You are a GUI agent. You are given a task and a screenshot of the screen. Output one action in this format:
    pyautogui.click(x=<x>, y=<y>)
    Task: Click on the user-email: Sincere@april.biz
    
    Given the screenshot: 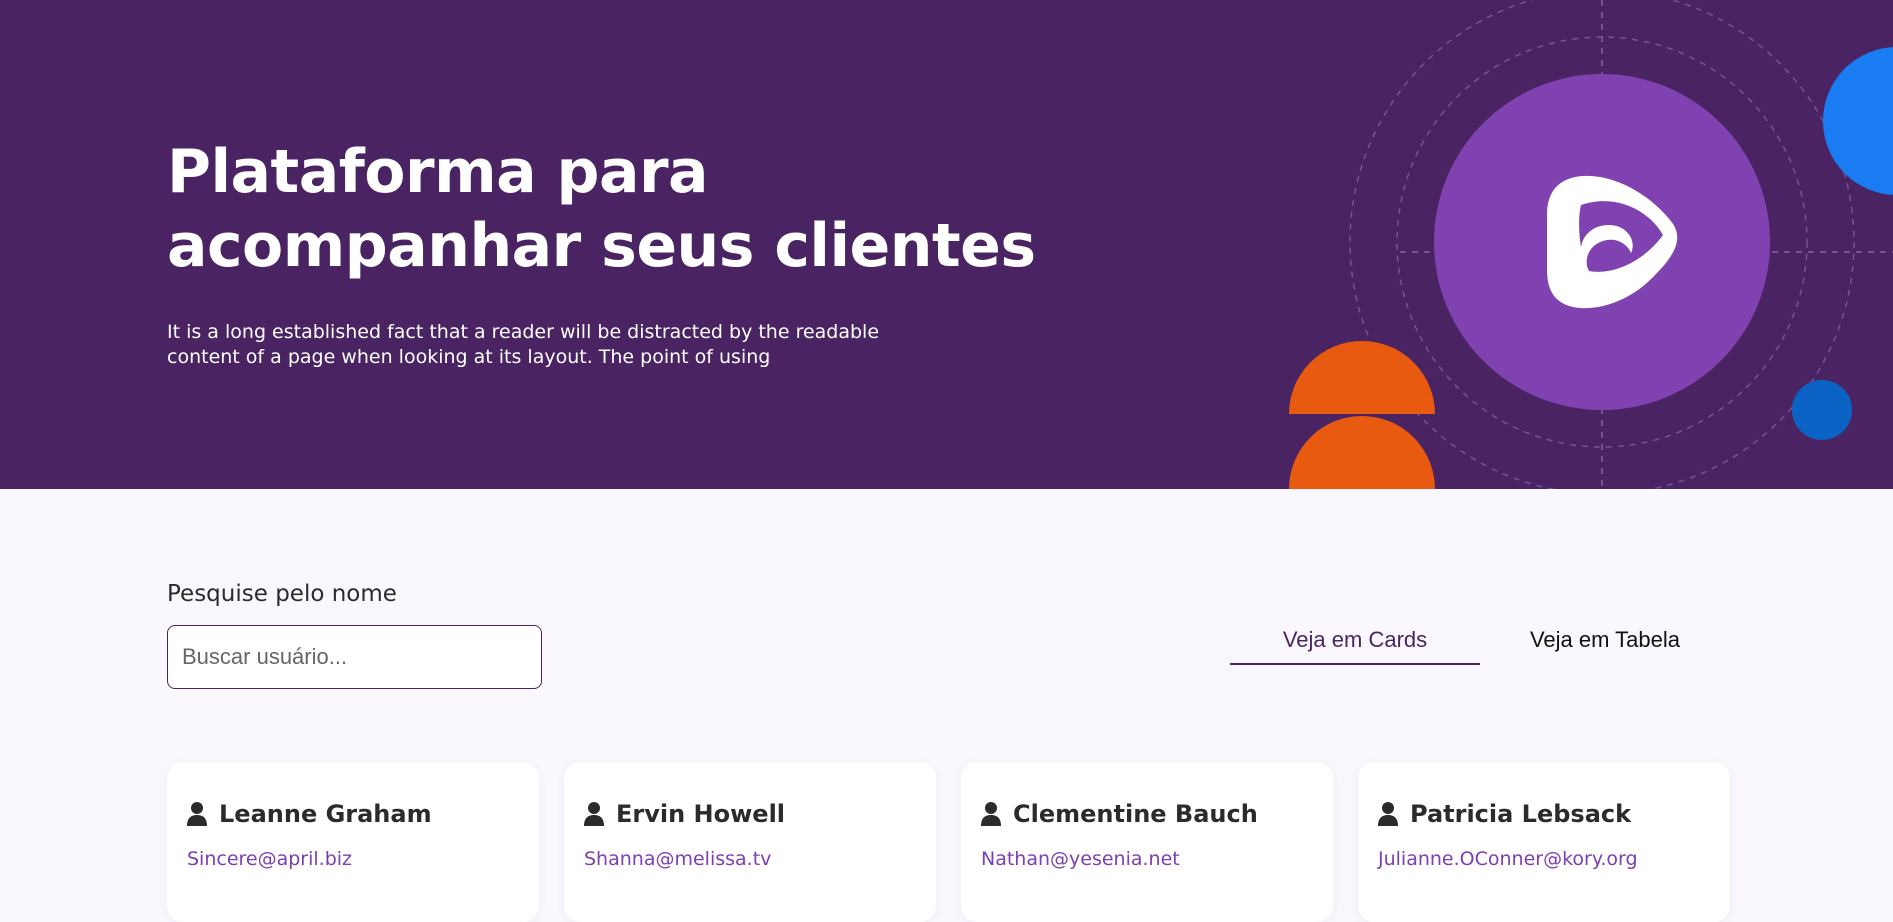 What is the action you would take?
    pyautogui.click(x=353, y=859)
    